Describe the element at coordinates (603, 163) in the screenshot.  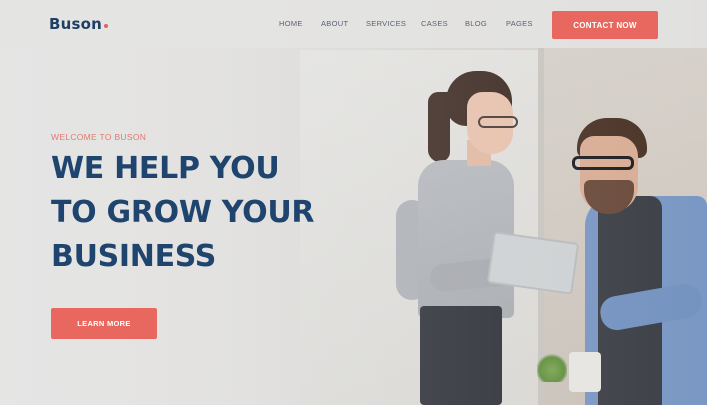
I see `man-glasses` at that location.